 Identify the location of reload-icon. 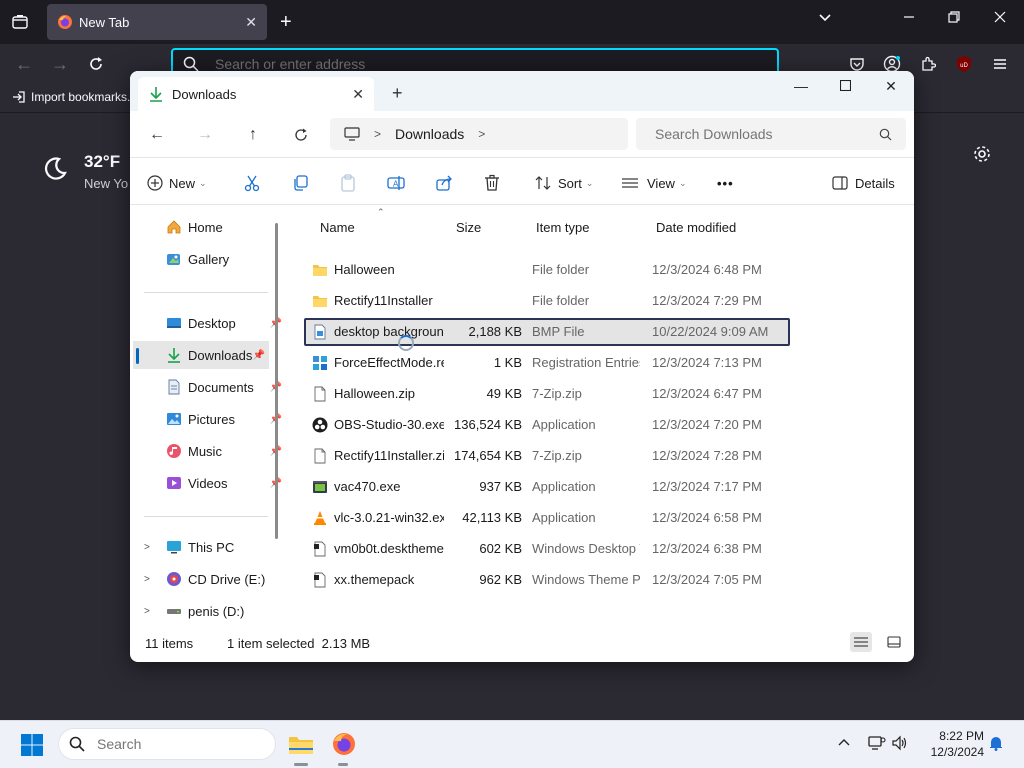
(96, 64).